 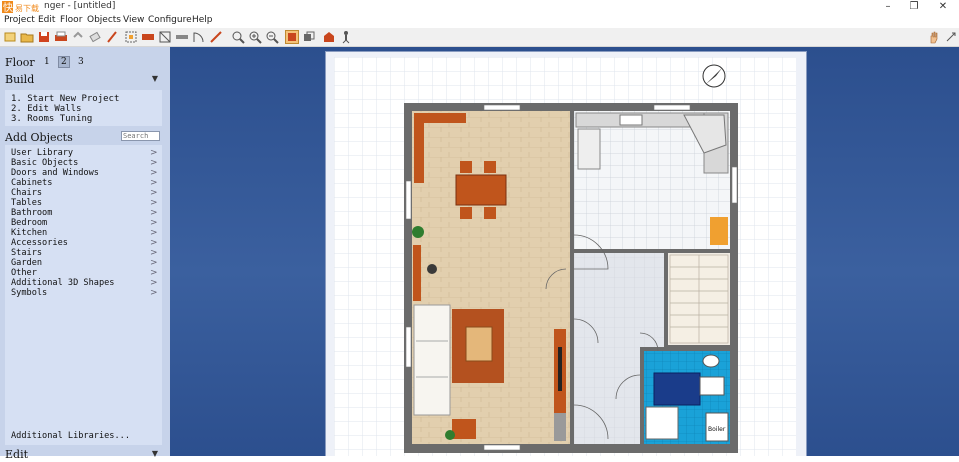 I want to click on rubber-icon, so click(x=165, y=37).